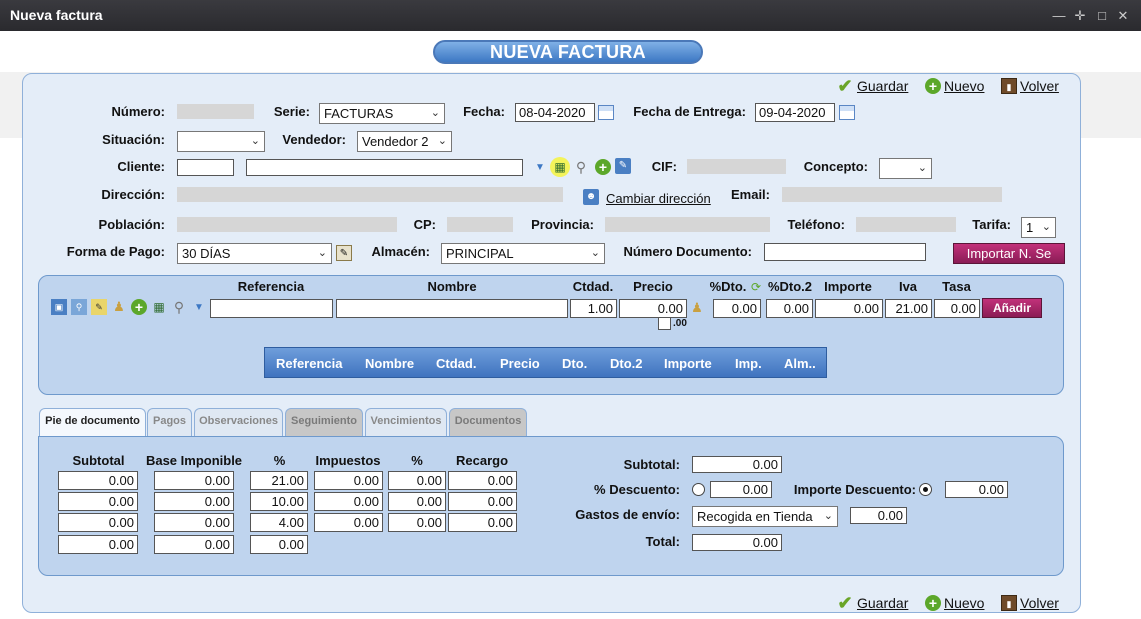  What do you see at coordinates (845, 252) in the screenshot?
I see `numero-documento-input` at bounding box center [845, 252].